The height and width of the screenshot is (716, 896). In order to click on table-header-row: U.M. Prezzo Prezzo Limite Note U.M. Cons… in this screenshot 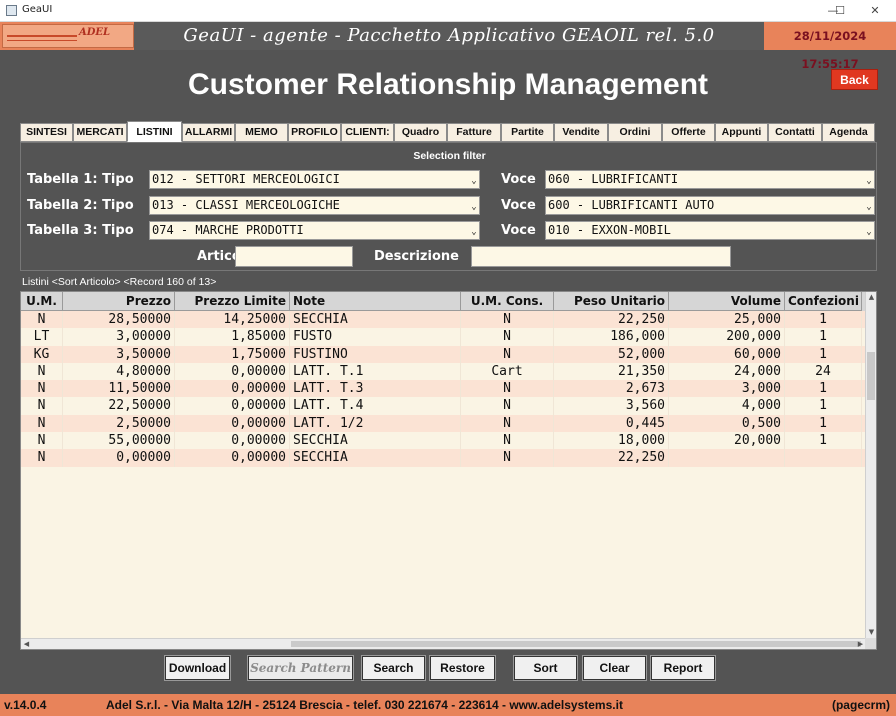, I will do `click(443, 301)`.